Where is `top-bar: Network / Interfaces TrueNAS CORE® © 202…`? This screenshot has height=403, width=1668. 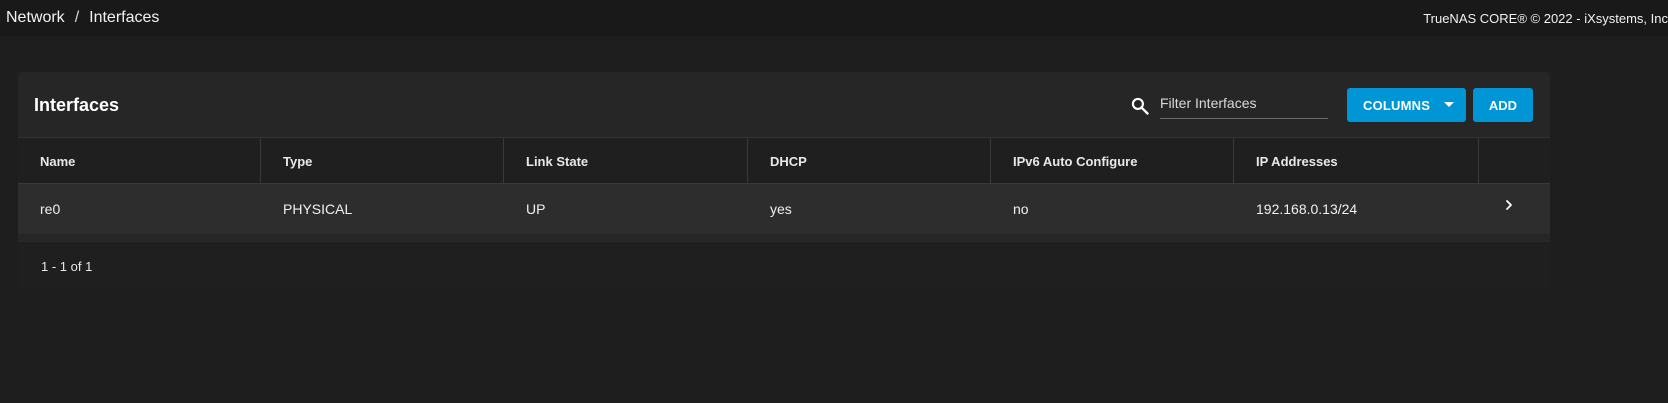 top-bar: Network / Interfaces TrueNAS CORE® © 202… is located at coordinates (834, 18).